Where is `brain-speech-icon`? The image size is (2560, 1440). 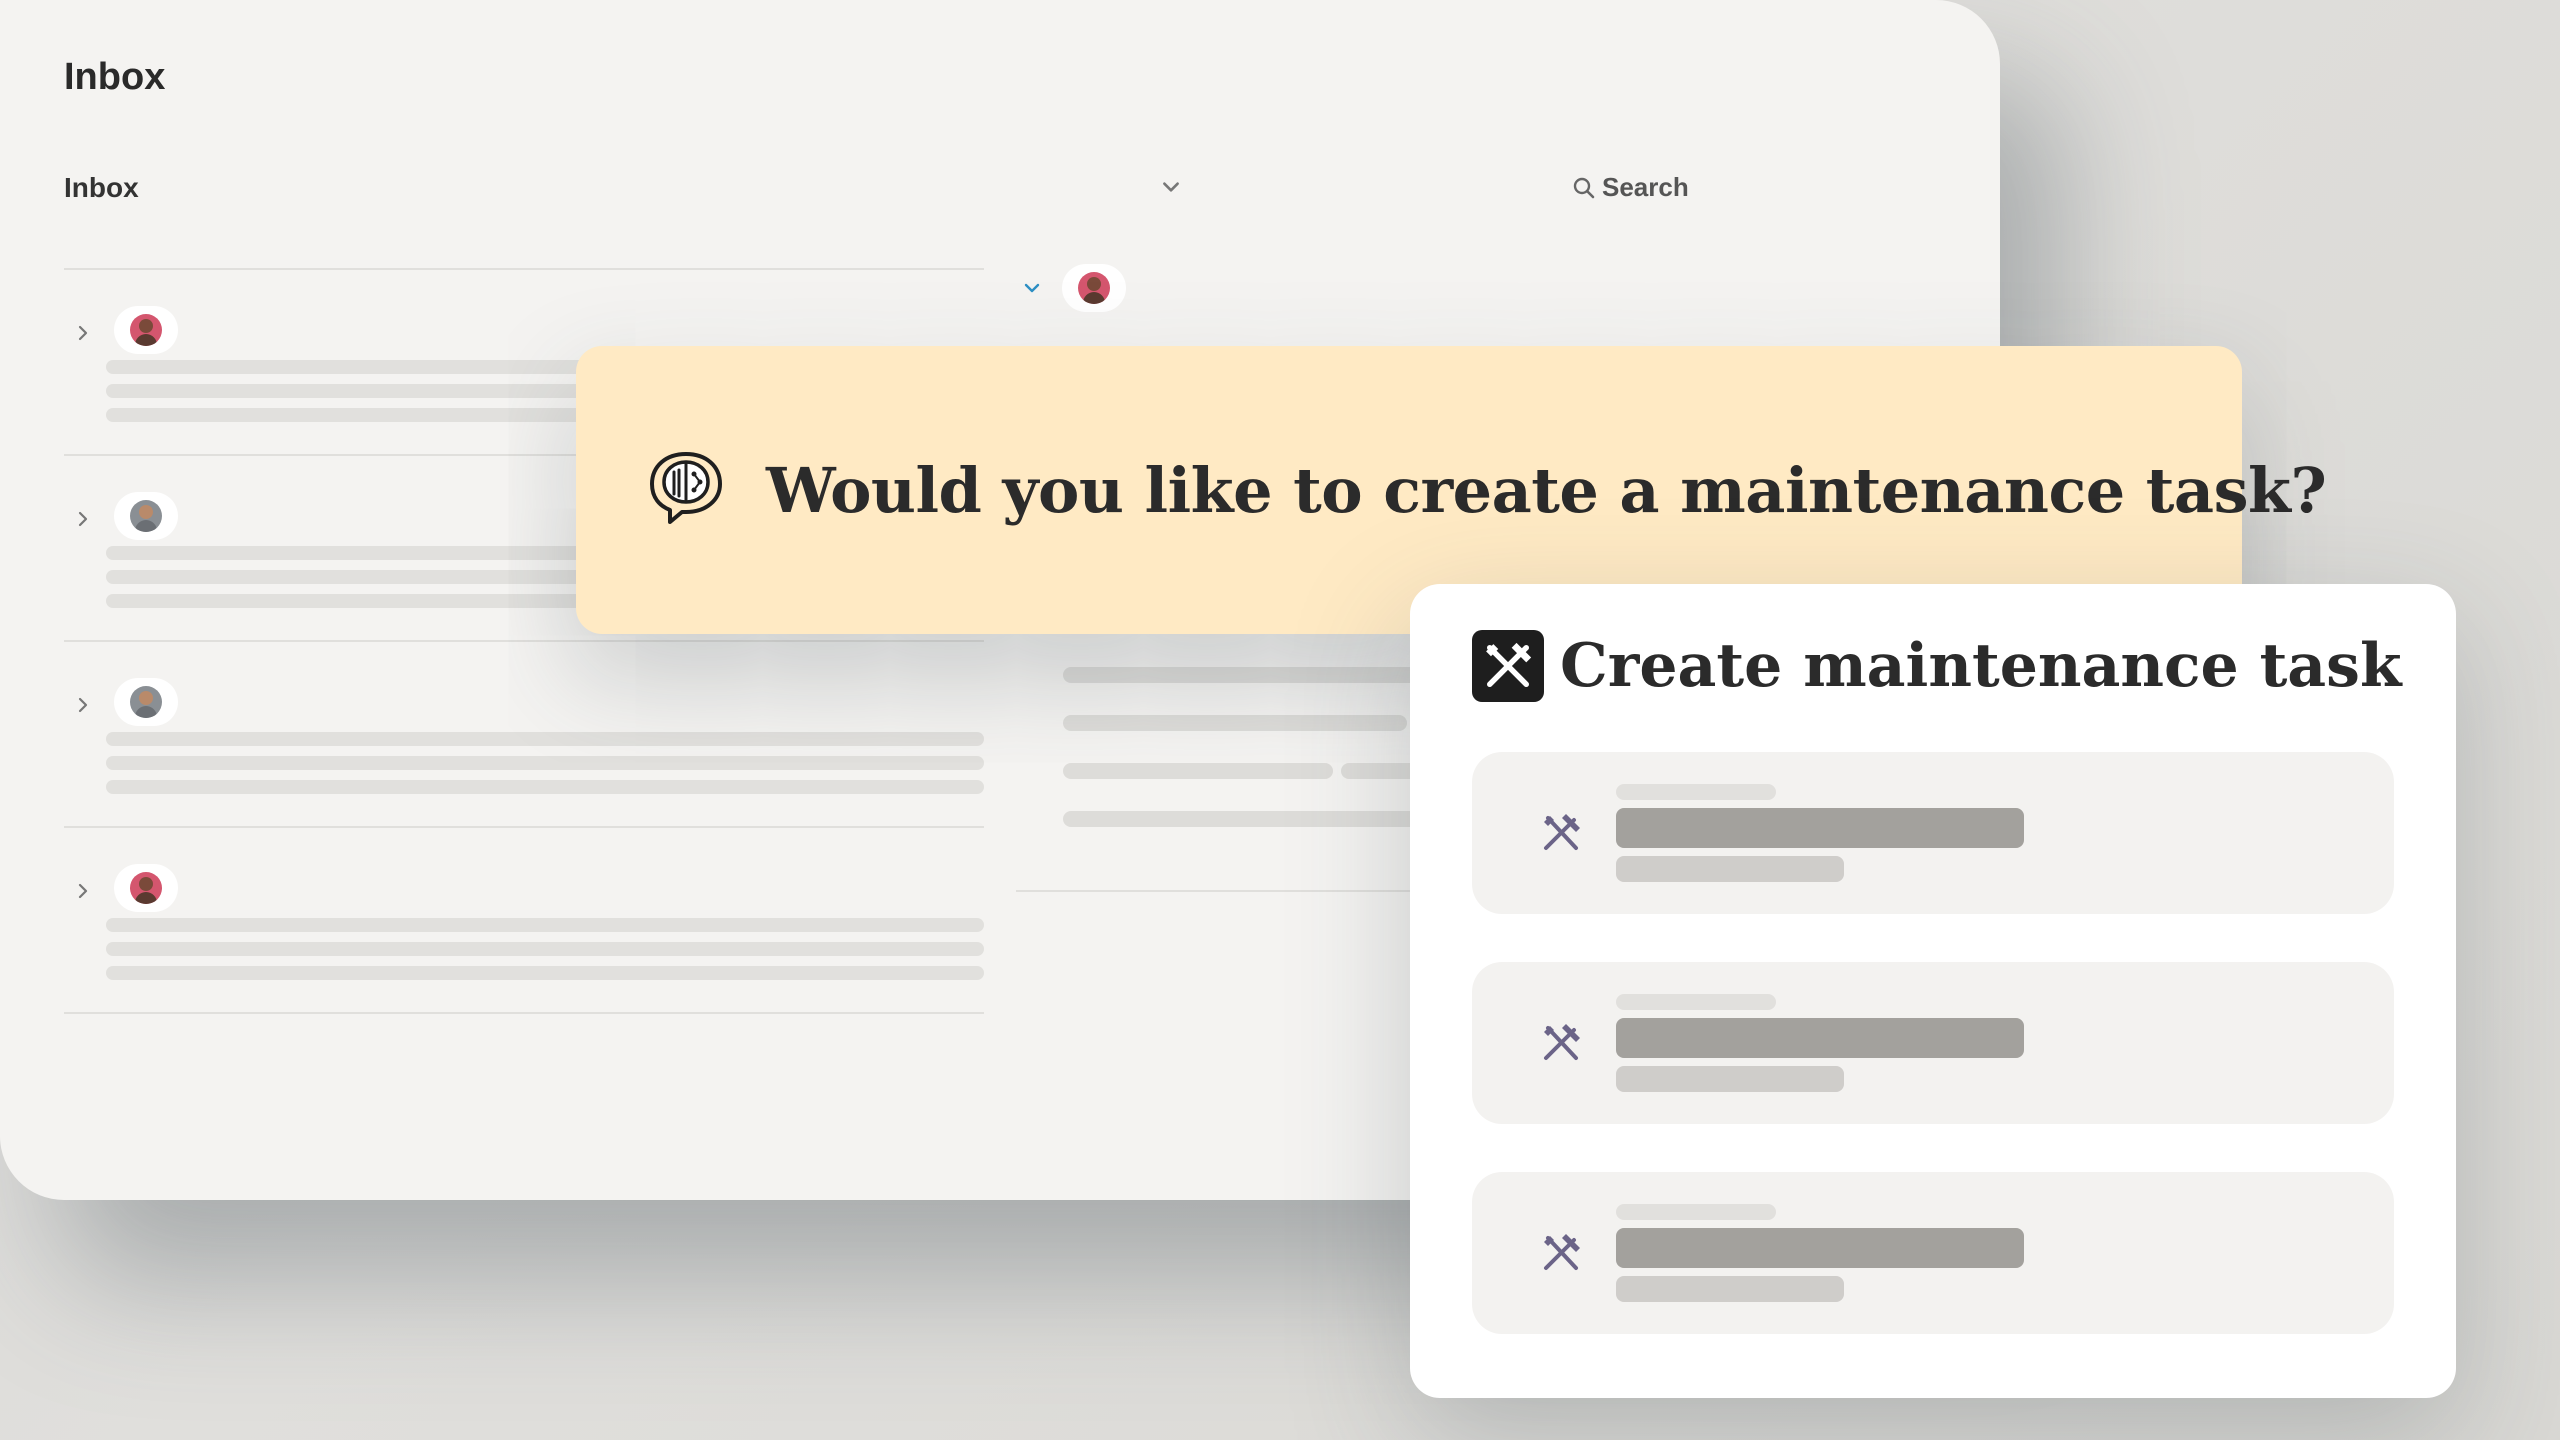 brain-speech-icon is located at coordinates (686, 488).